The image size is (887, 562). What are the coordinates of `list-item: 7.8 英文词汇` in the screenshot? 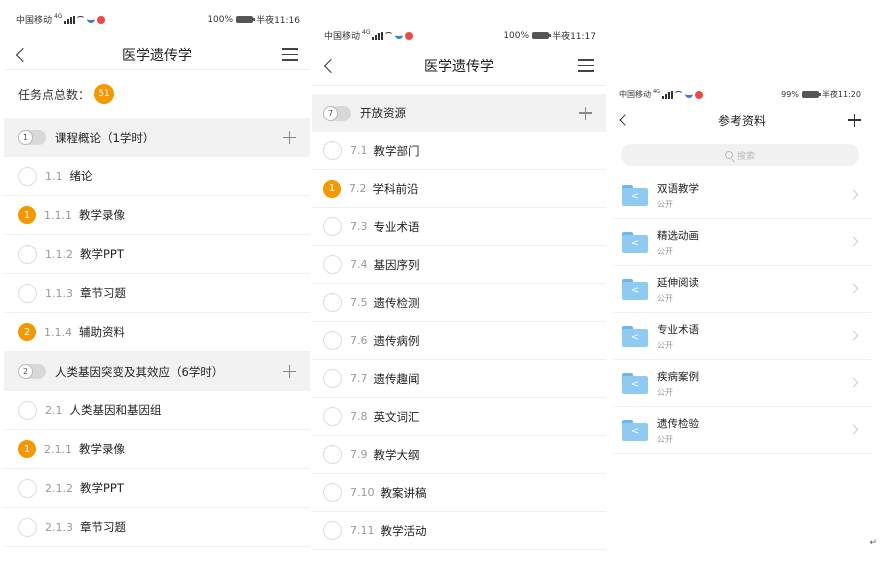 It's located at (459, 417).